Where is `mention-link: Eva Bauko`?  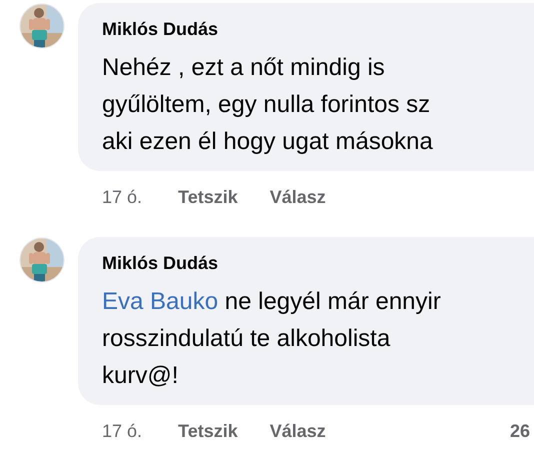
mention-link: Eva Bauko is located at coordinates (160, 301).